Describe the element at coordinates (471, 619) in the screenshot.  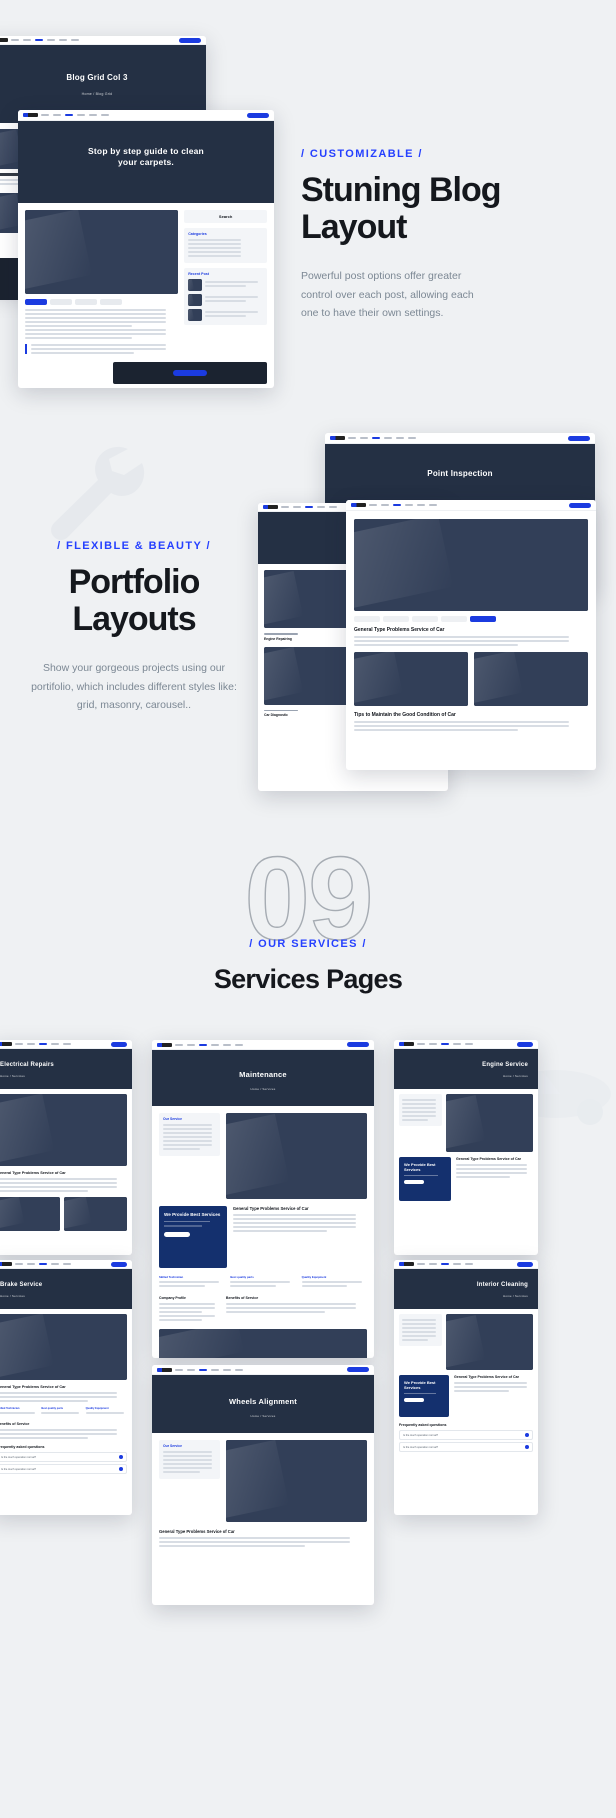
I see `filter-tabs` at that location.